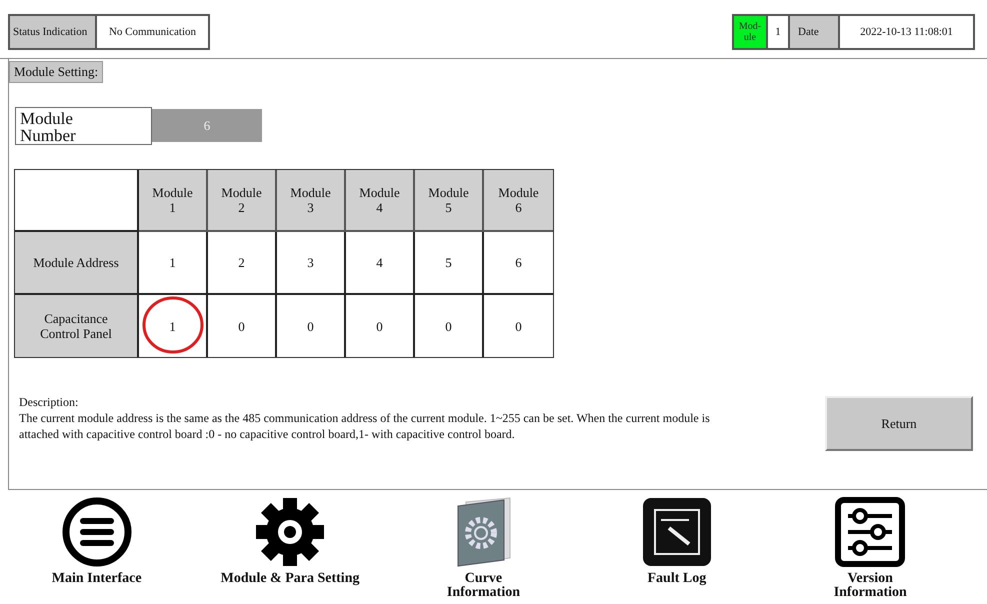  I want to click on column-header: Module 1, so click(173, 201).